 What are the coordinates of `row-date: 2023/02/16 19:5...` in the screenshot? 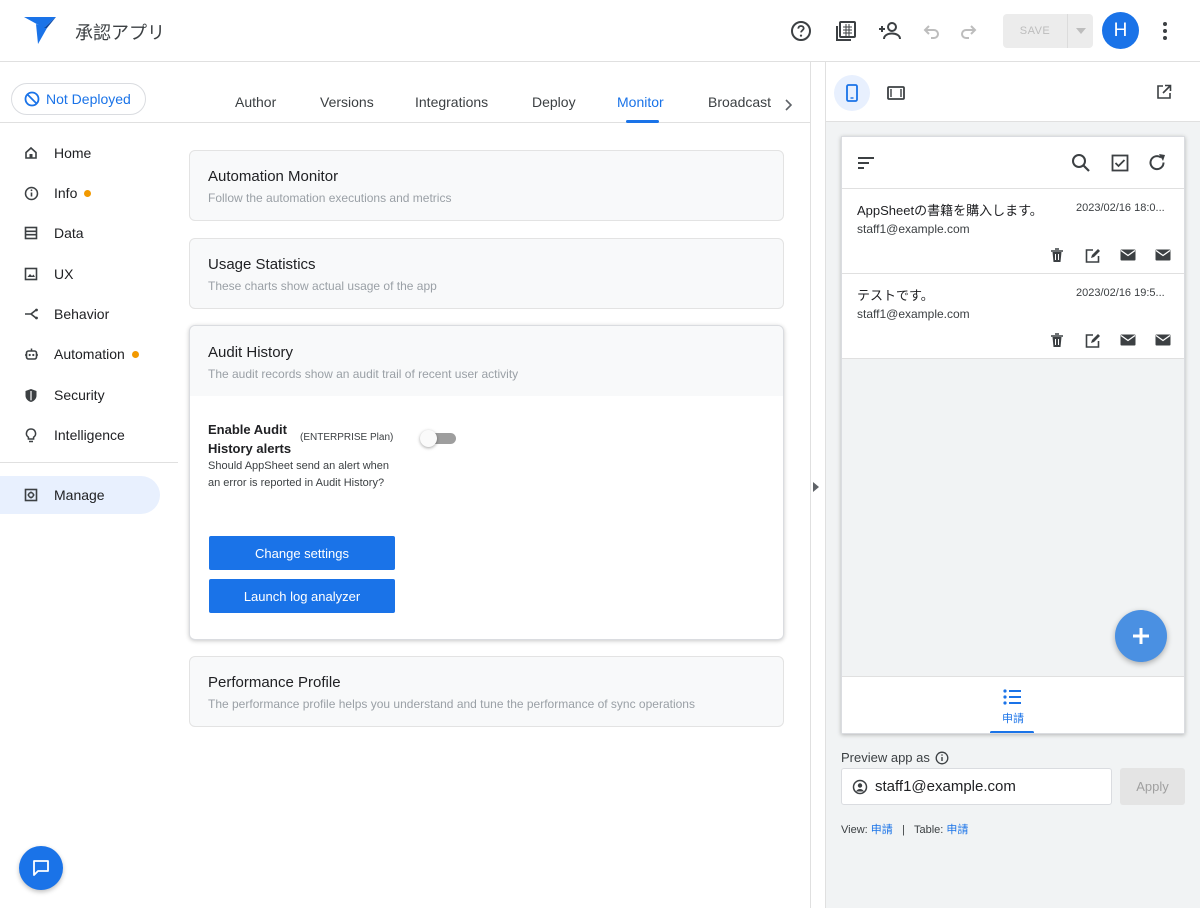 It's located at (1120, 293).